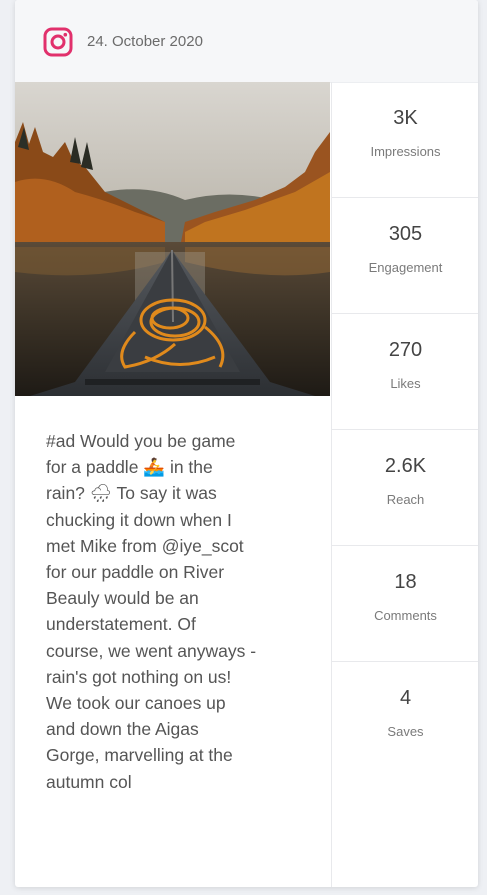  I want to click on stat-value: 4, so click(405, 698).